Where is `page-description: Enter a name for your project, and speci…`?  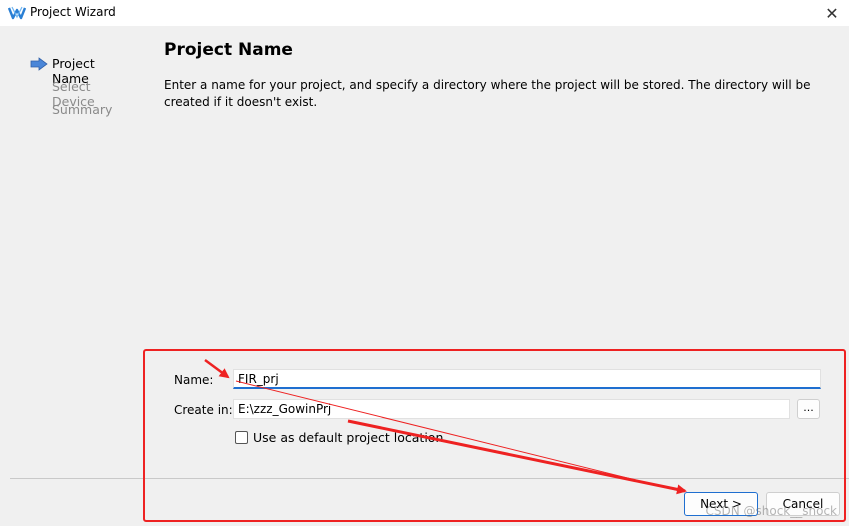
page-description: Enter a name for your project, and speci… is located at coordinates (487, 93).